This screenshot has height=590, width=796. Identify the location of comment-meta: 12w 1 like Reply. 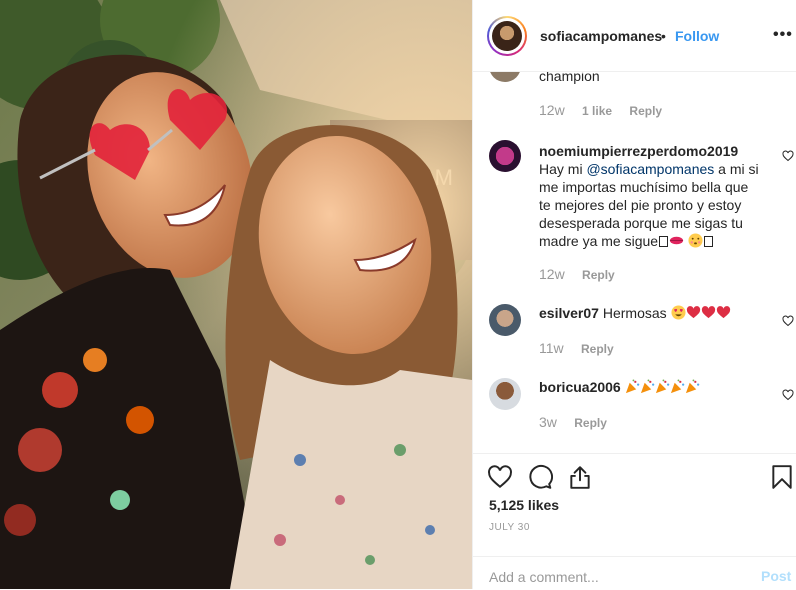
(607, 110).